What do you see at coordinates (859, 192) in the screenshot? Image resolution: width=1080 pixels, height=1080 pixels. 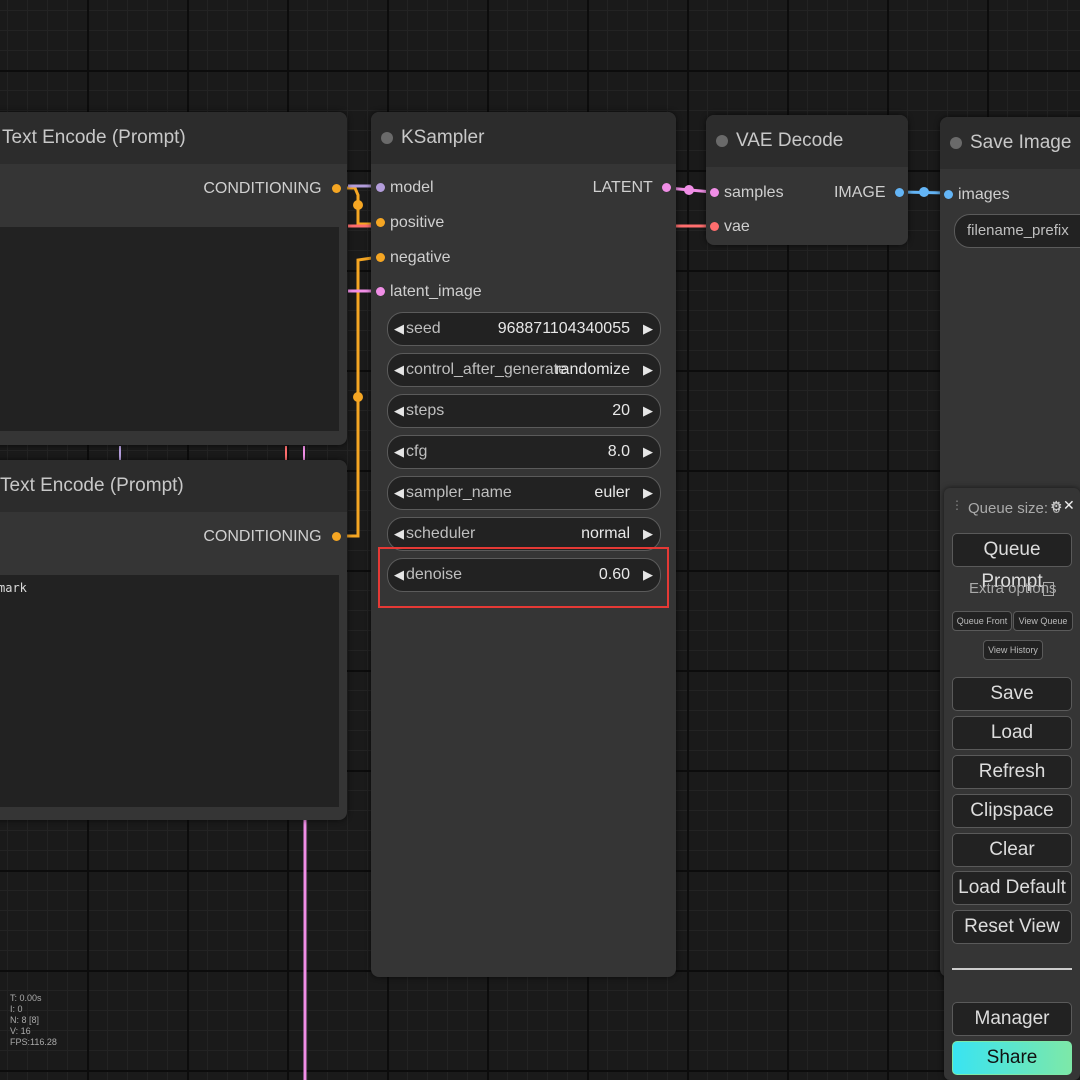 I see `output-label: IMAGE` at bounding box center [859, 192].